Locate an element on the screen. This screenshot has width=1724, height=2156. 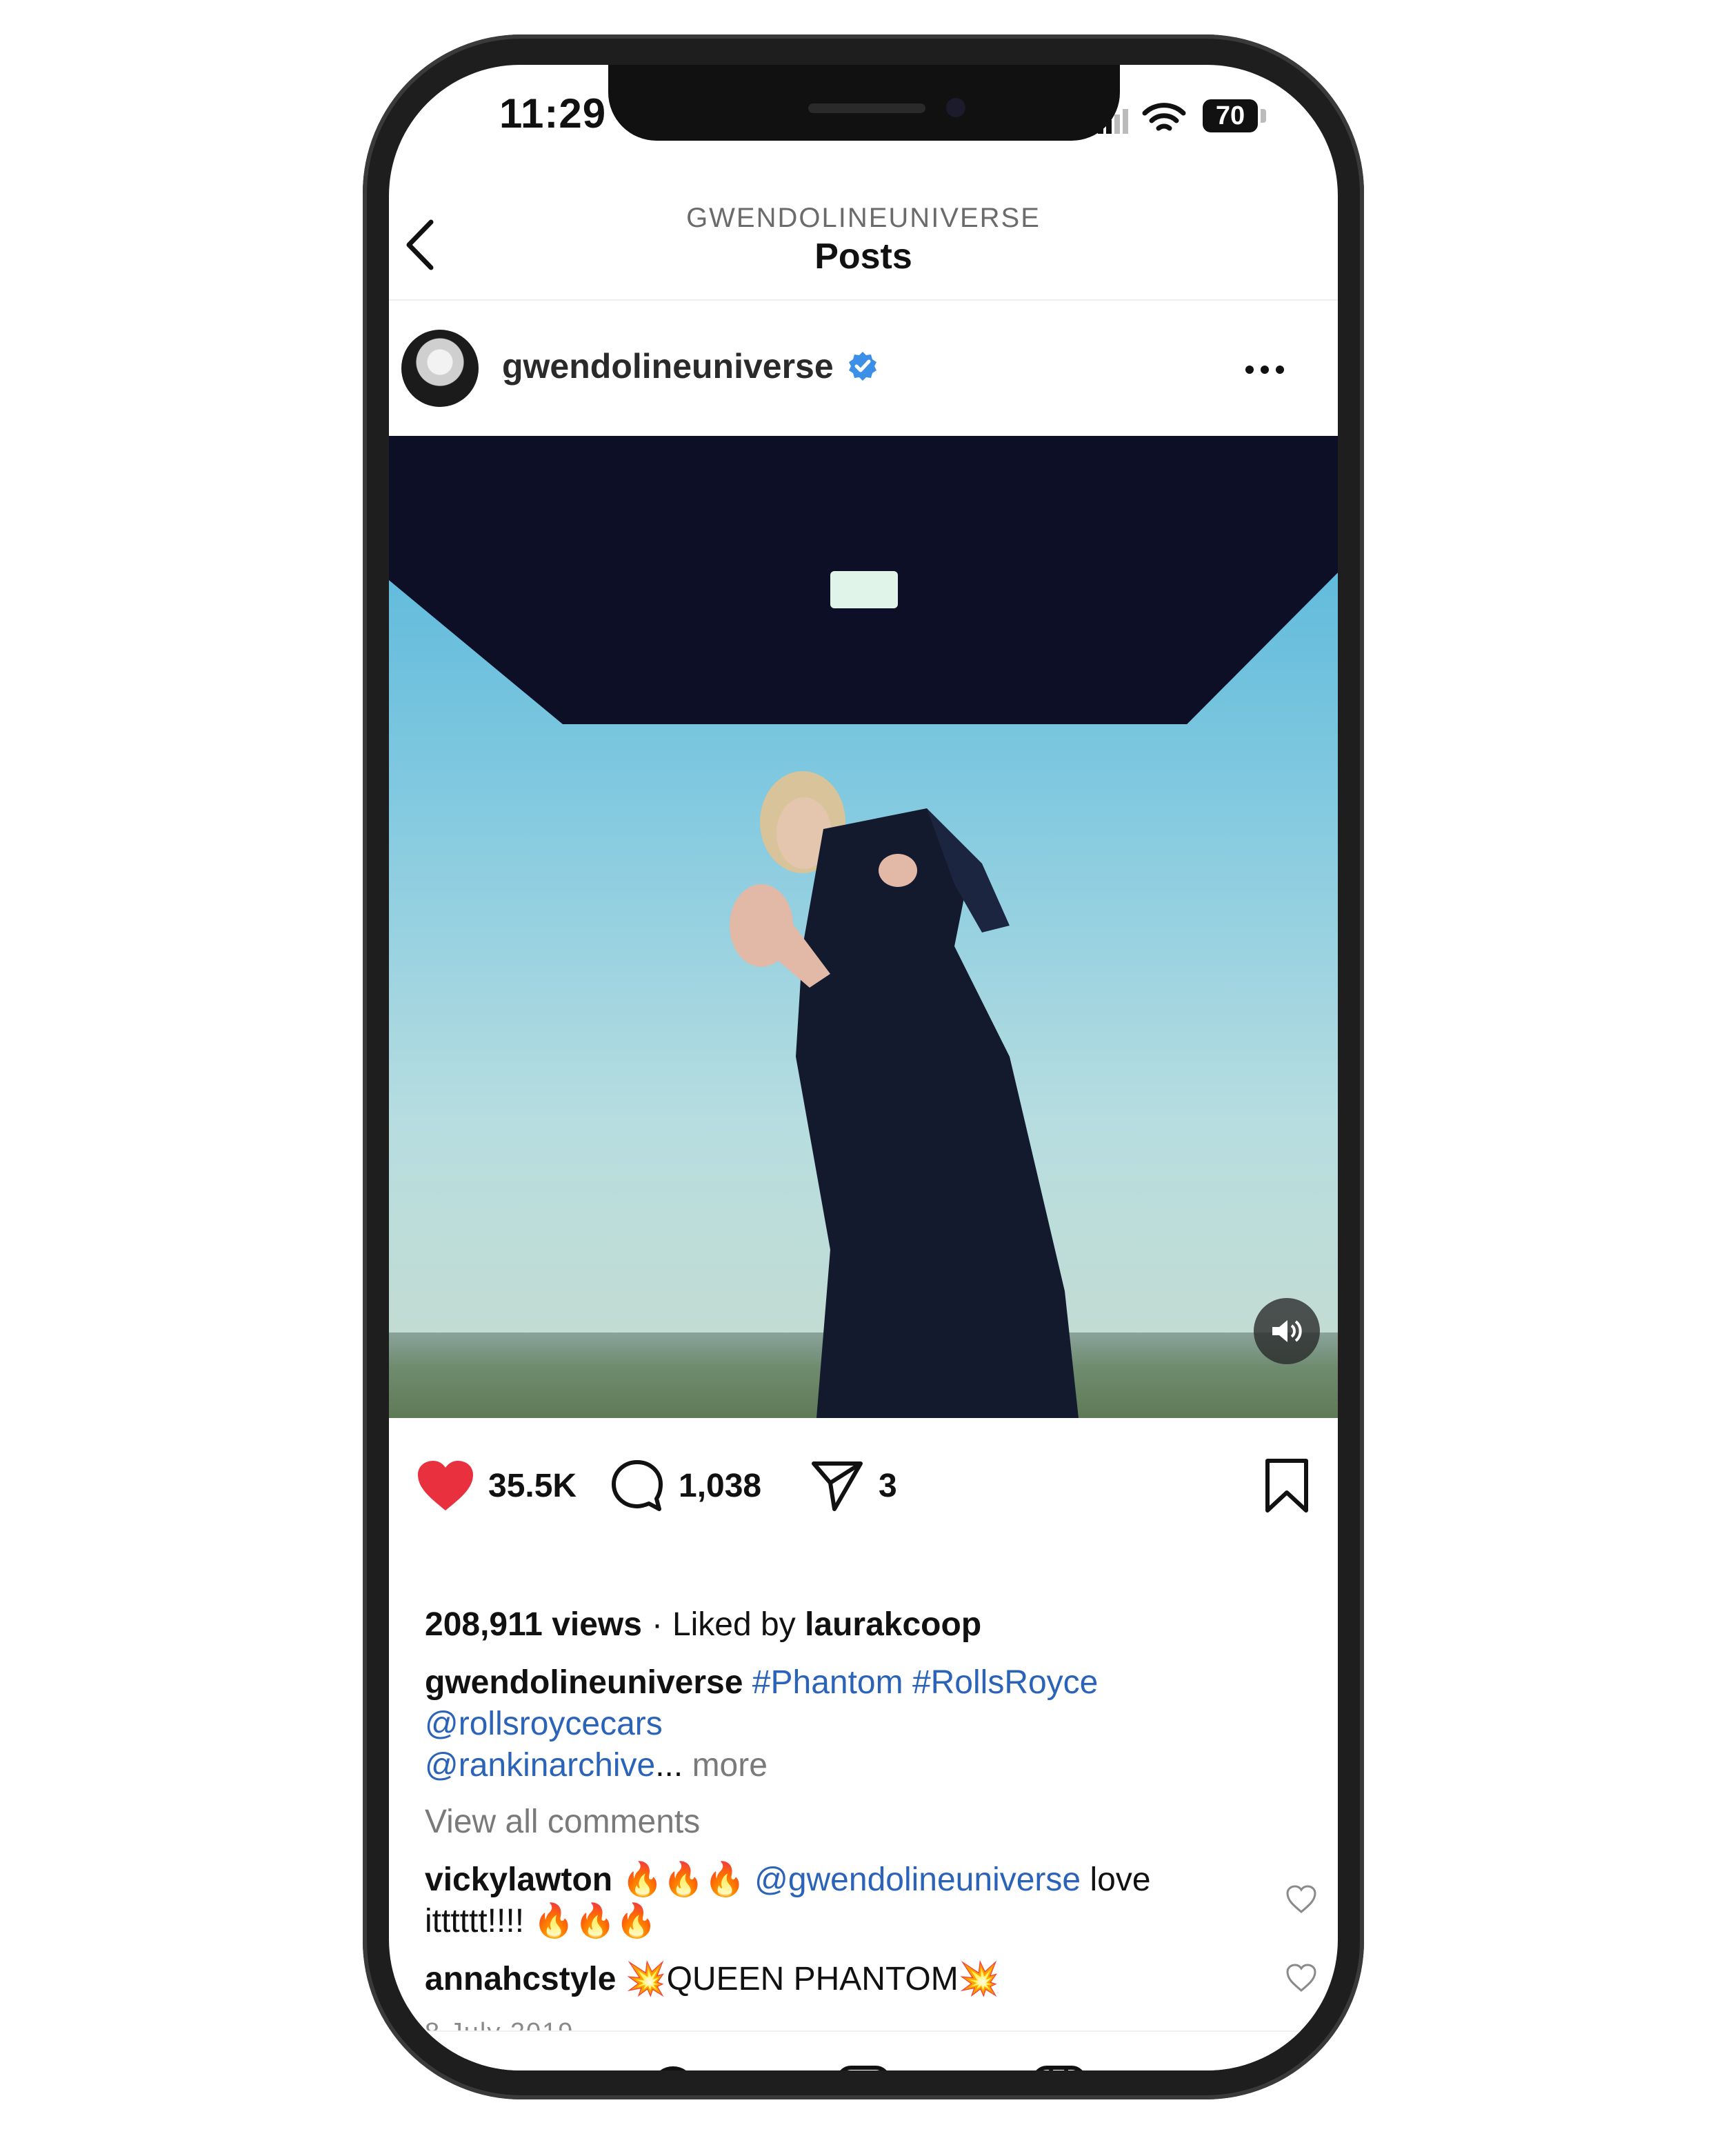
comment-icon is located at coordinates (637, 1485).